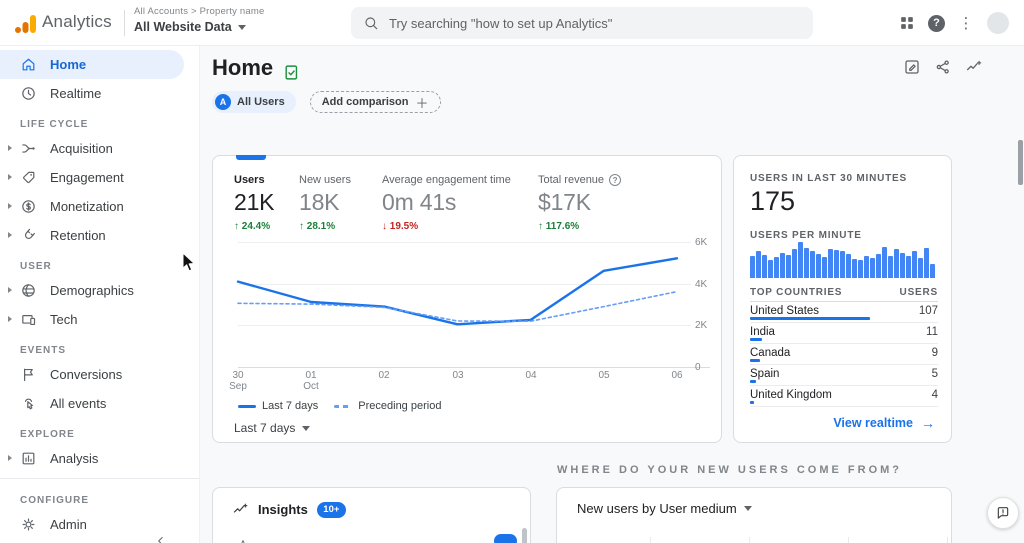 The image size is (1024, 543). Describe the element at coordinates (664, 508) in the screenshot. I see `new-users-dimension-selector: New users by User medium` at that location.